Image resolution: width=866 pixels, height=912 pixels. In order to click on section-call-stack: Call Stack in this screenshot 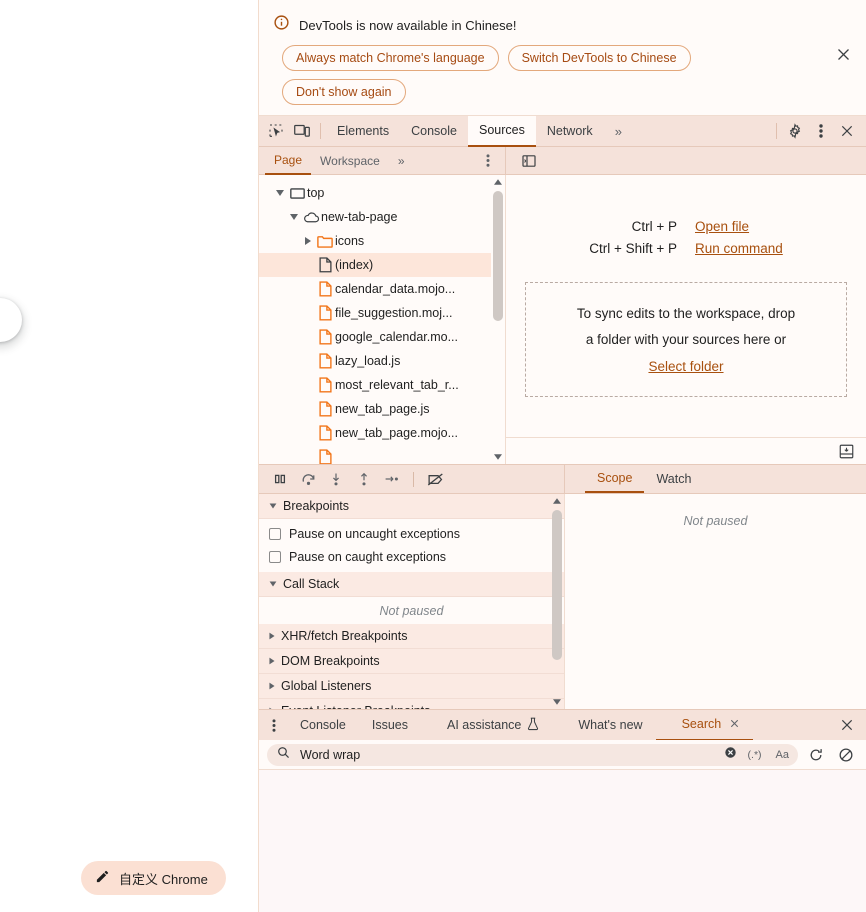, I will do `click(411, 584)`.